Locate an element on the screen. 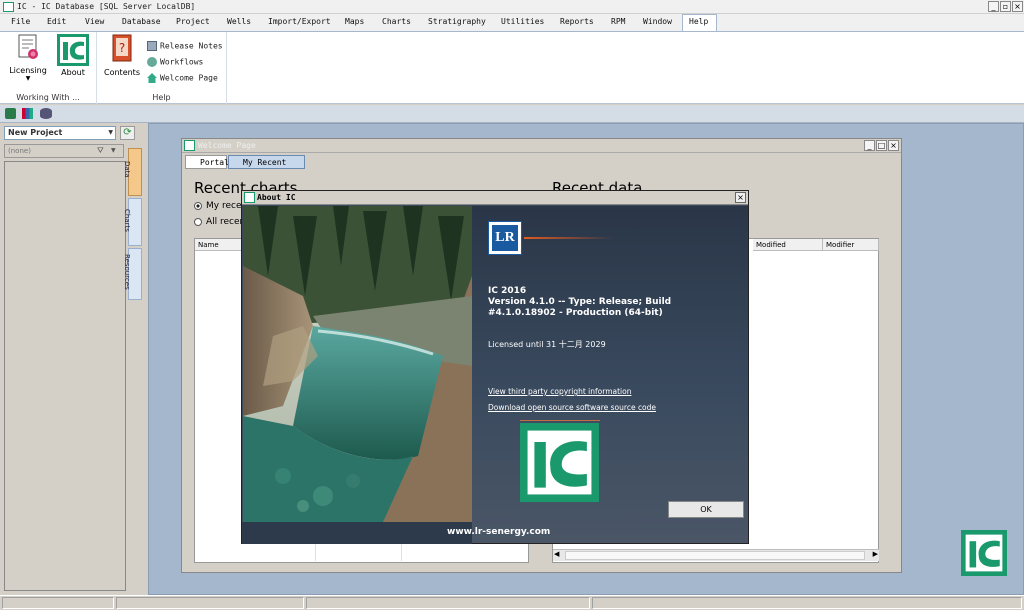 The image size is (1024, 610). menu-help: Help is located at coordinates (698, 21).